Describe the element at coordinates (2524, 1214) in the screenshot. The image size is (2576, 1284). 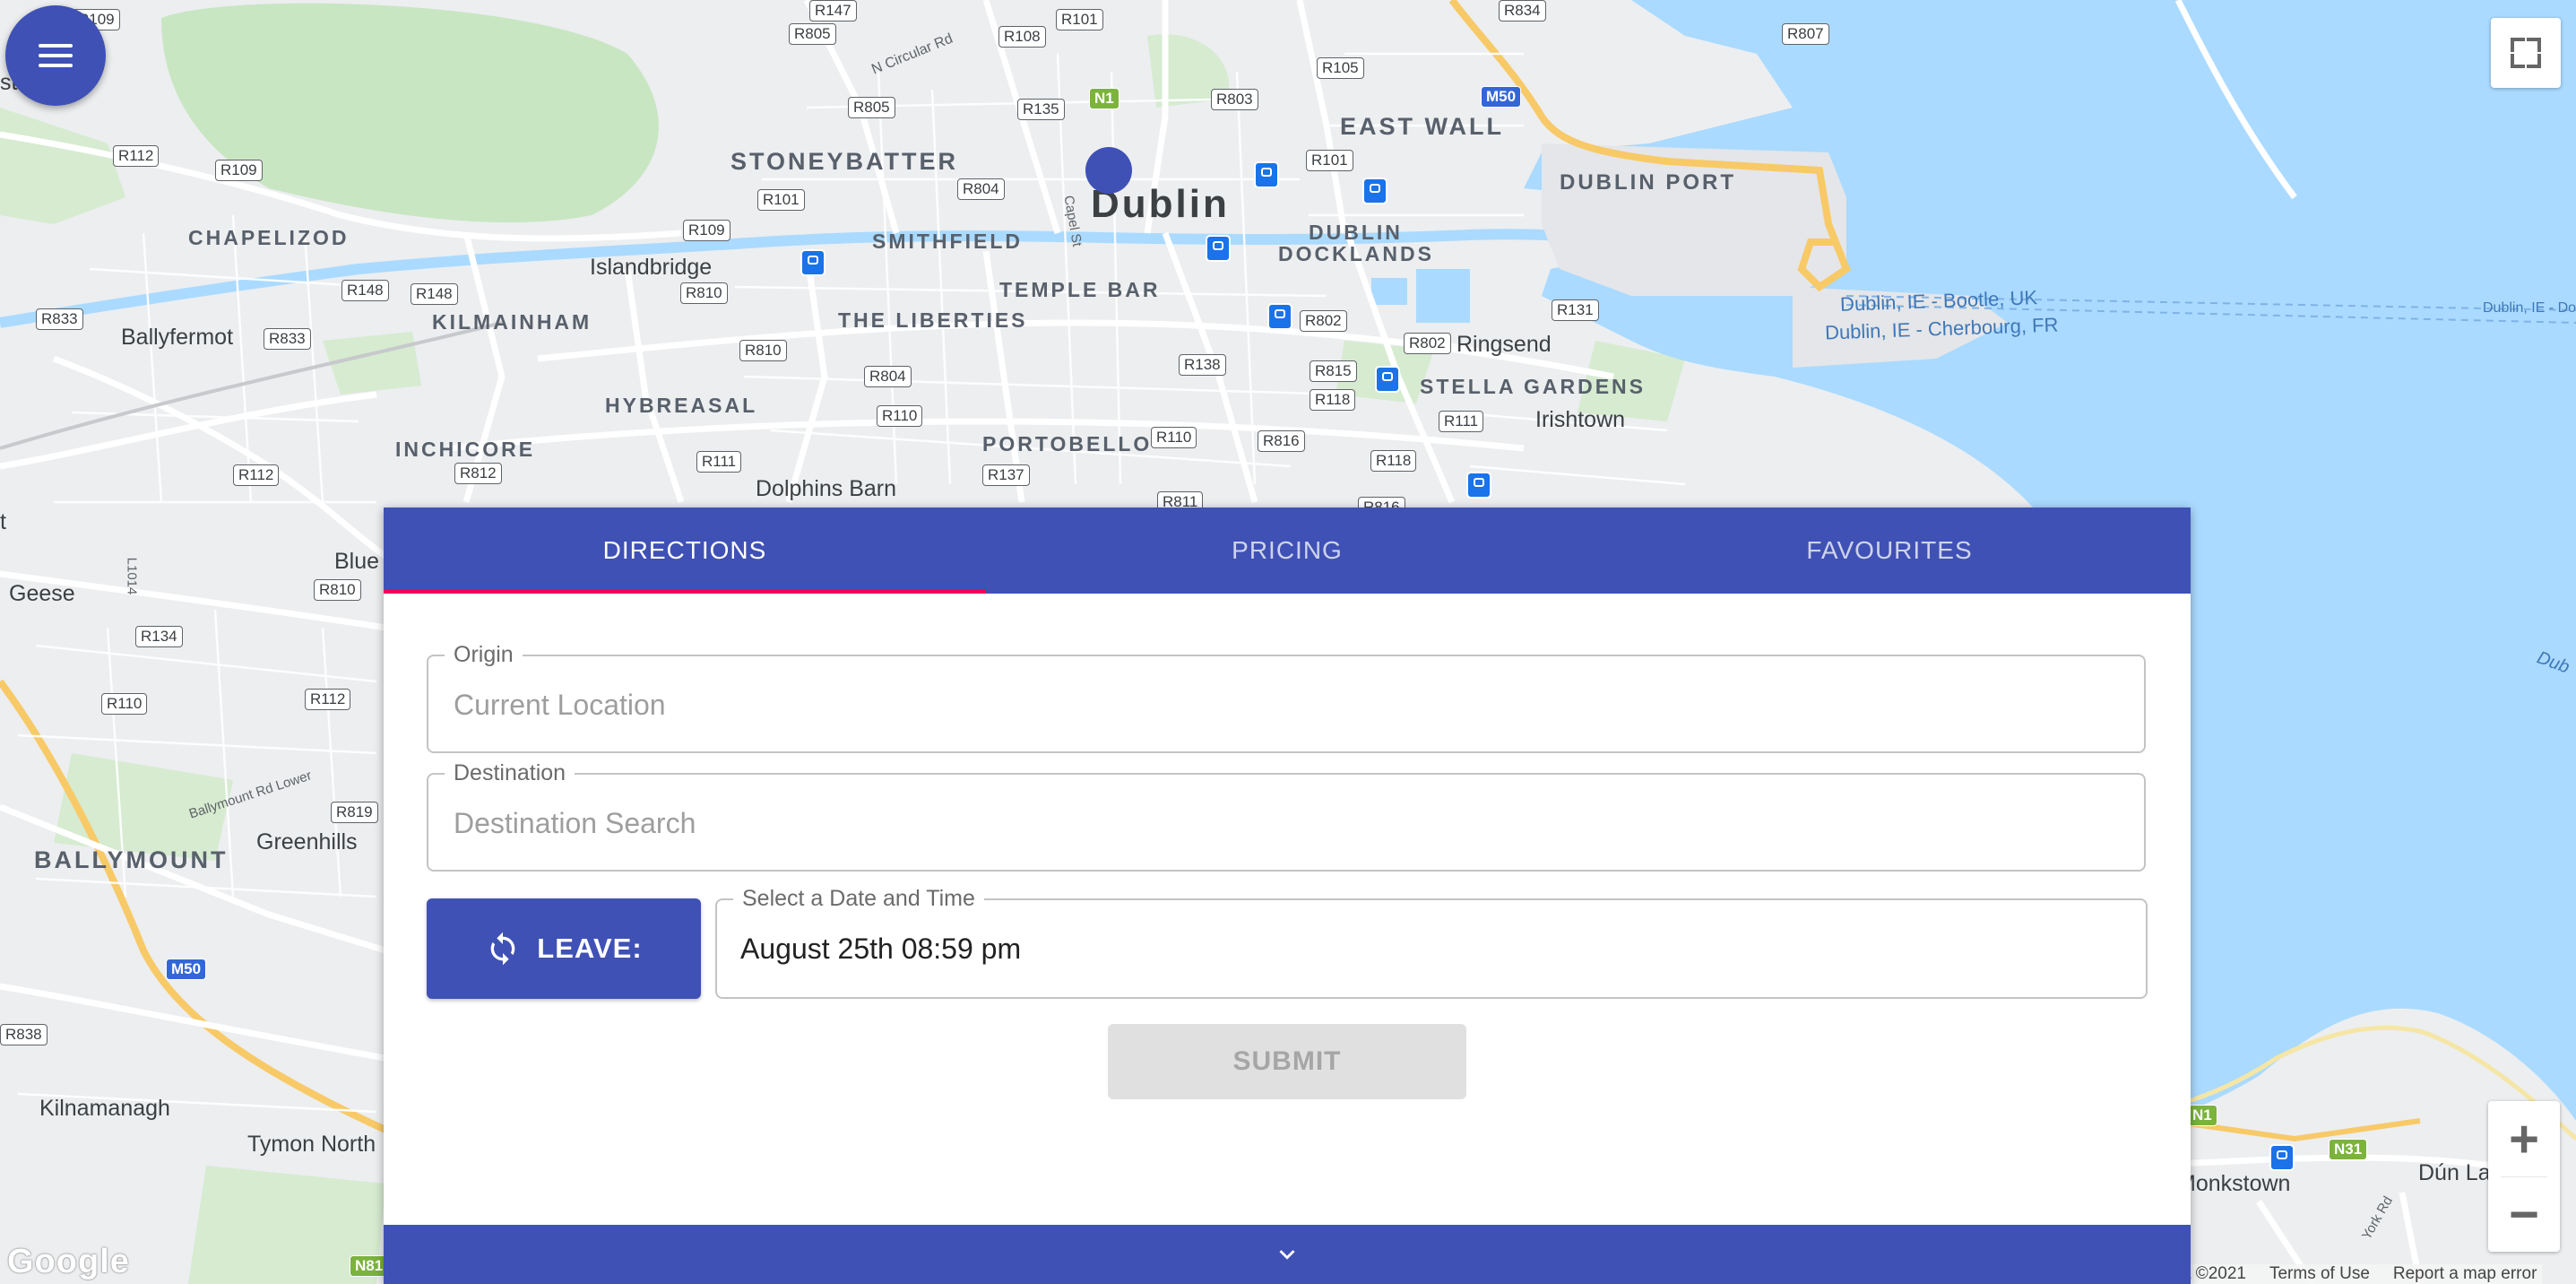
I see `zoom-out-button: −` at that location.